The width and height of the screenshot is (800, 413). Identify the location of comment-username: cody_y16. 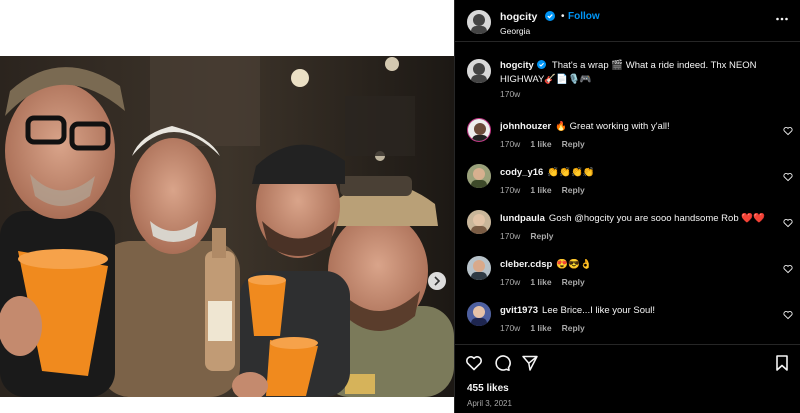
(521, 172).